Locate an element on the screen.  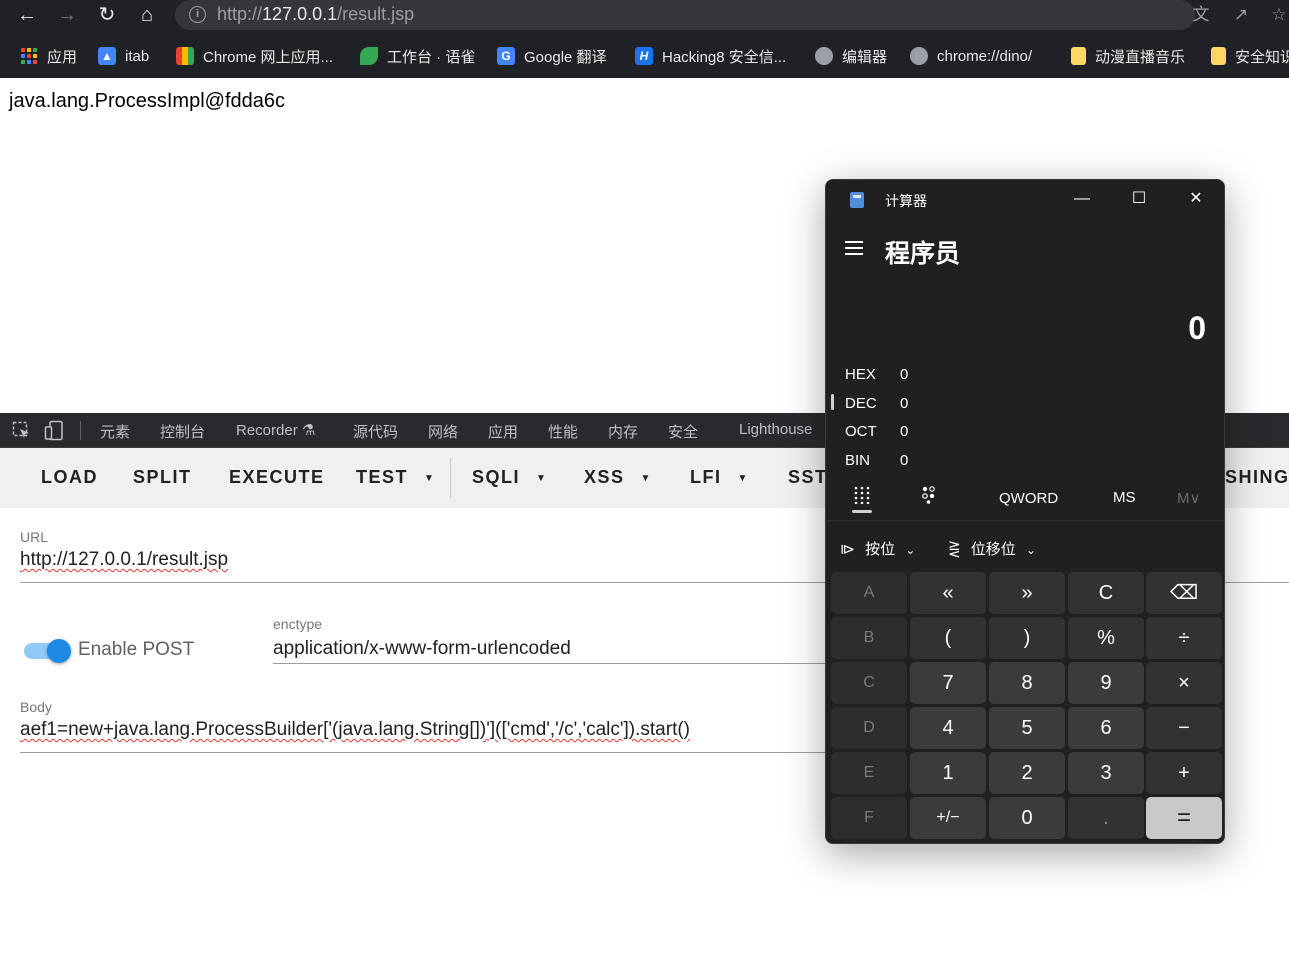
tab-memory: 内存 is located at coordinates (623, 431).